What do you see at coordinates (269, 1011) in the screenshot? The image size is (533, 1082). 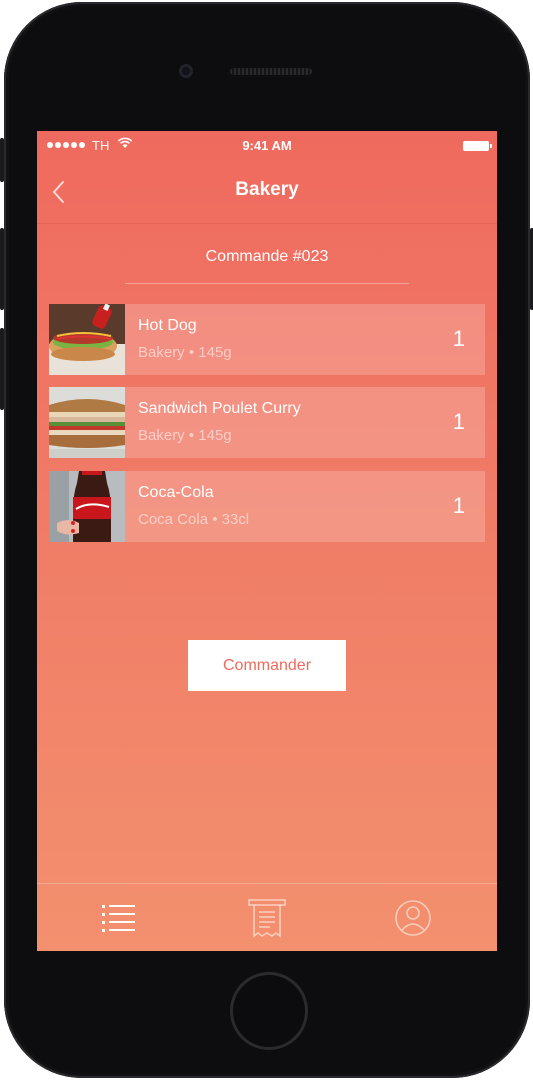 I see `home-button` at bounding box center [269, 1011].